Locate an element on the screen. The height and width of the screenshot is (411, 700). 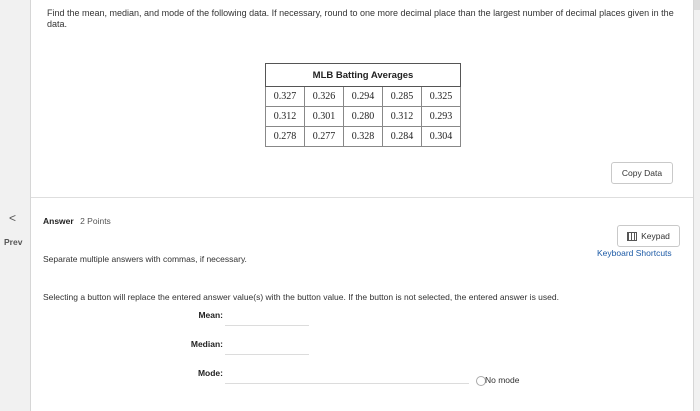
median-input is located at coordinates (267, 346).